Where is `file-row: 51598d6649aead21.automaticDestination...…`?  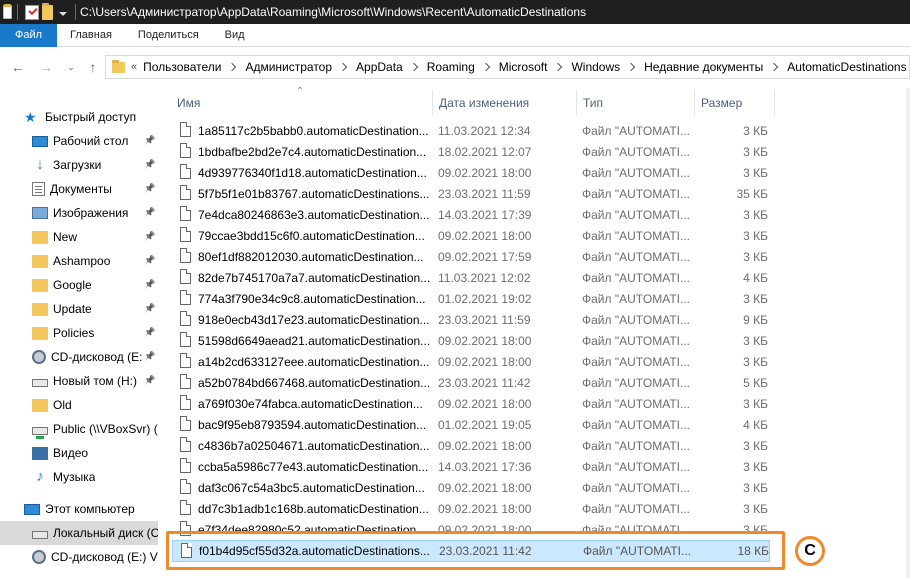 file-row: 51598d6649aead21.automaticDestination...… is located at coordinates (472, 340).